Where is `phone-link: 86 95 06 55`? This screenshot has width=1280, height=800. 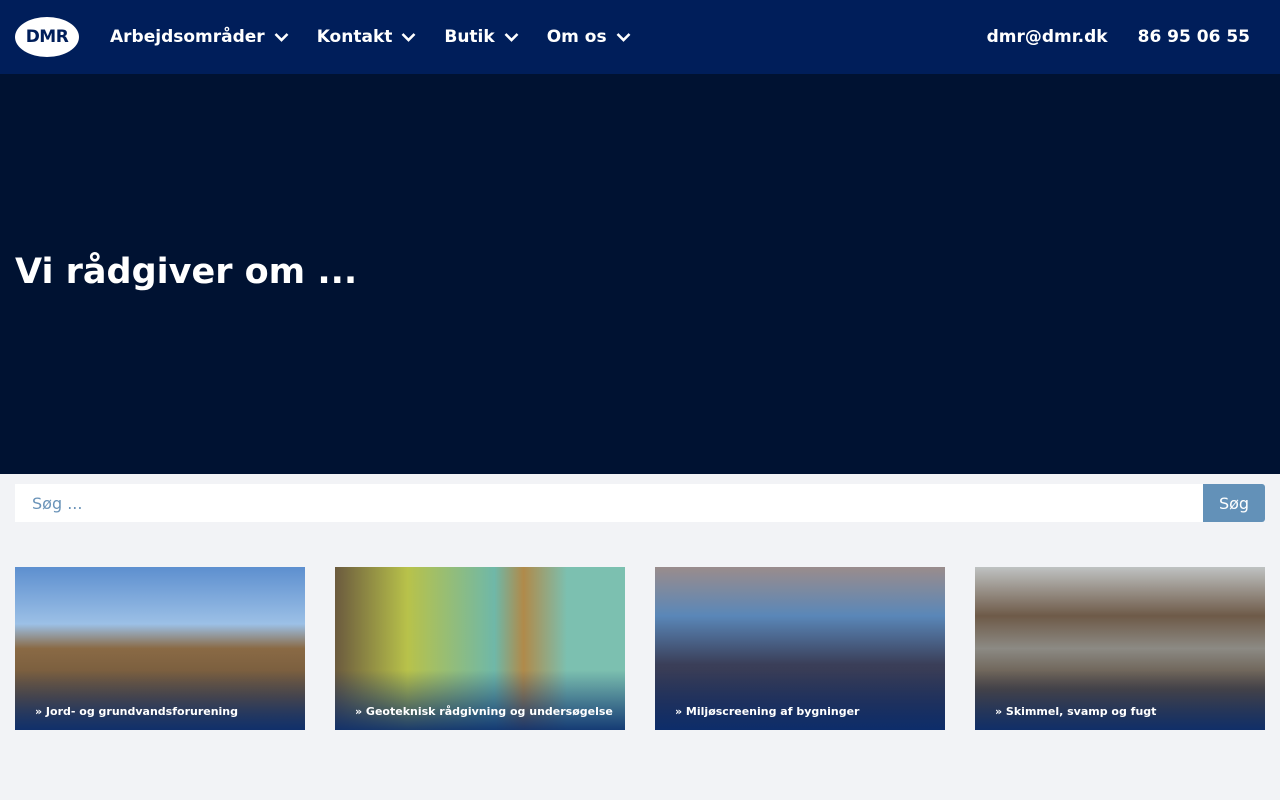 phone-link: 86 95 06 55 is located at coordinates (1194, 37).